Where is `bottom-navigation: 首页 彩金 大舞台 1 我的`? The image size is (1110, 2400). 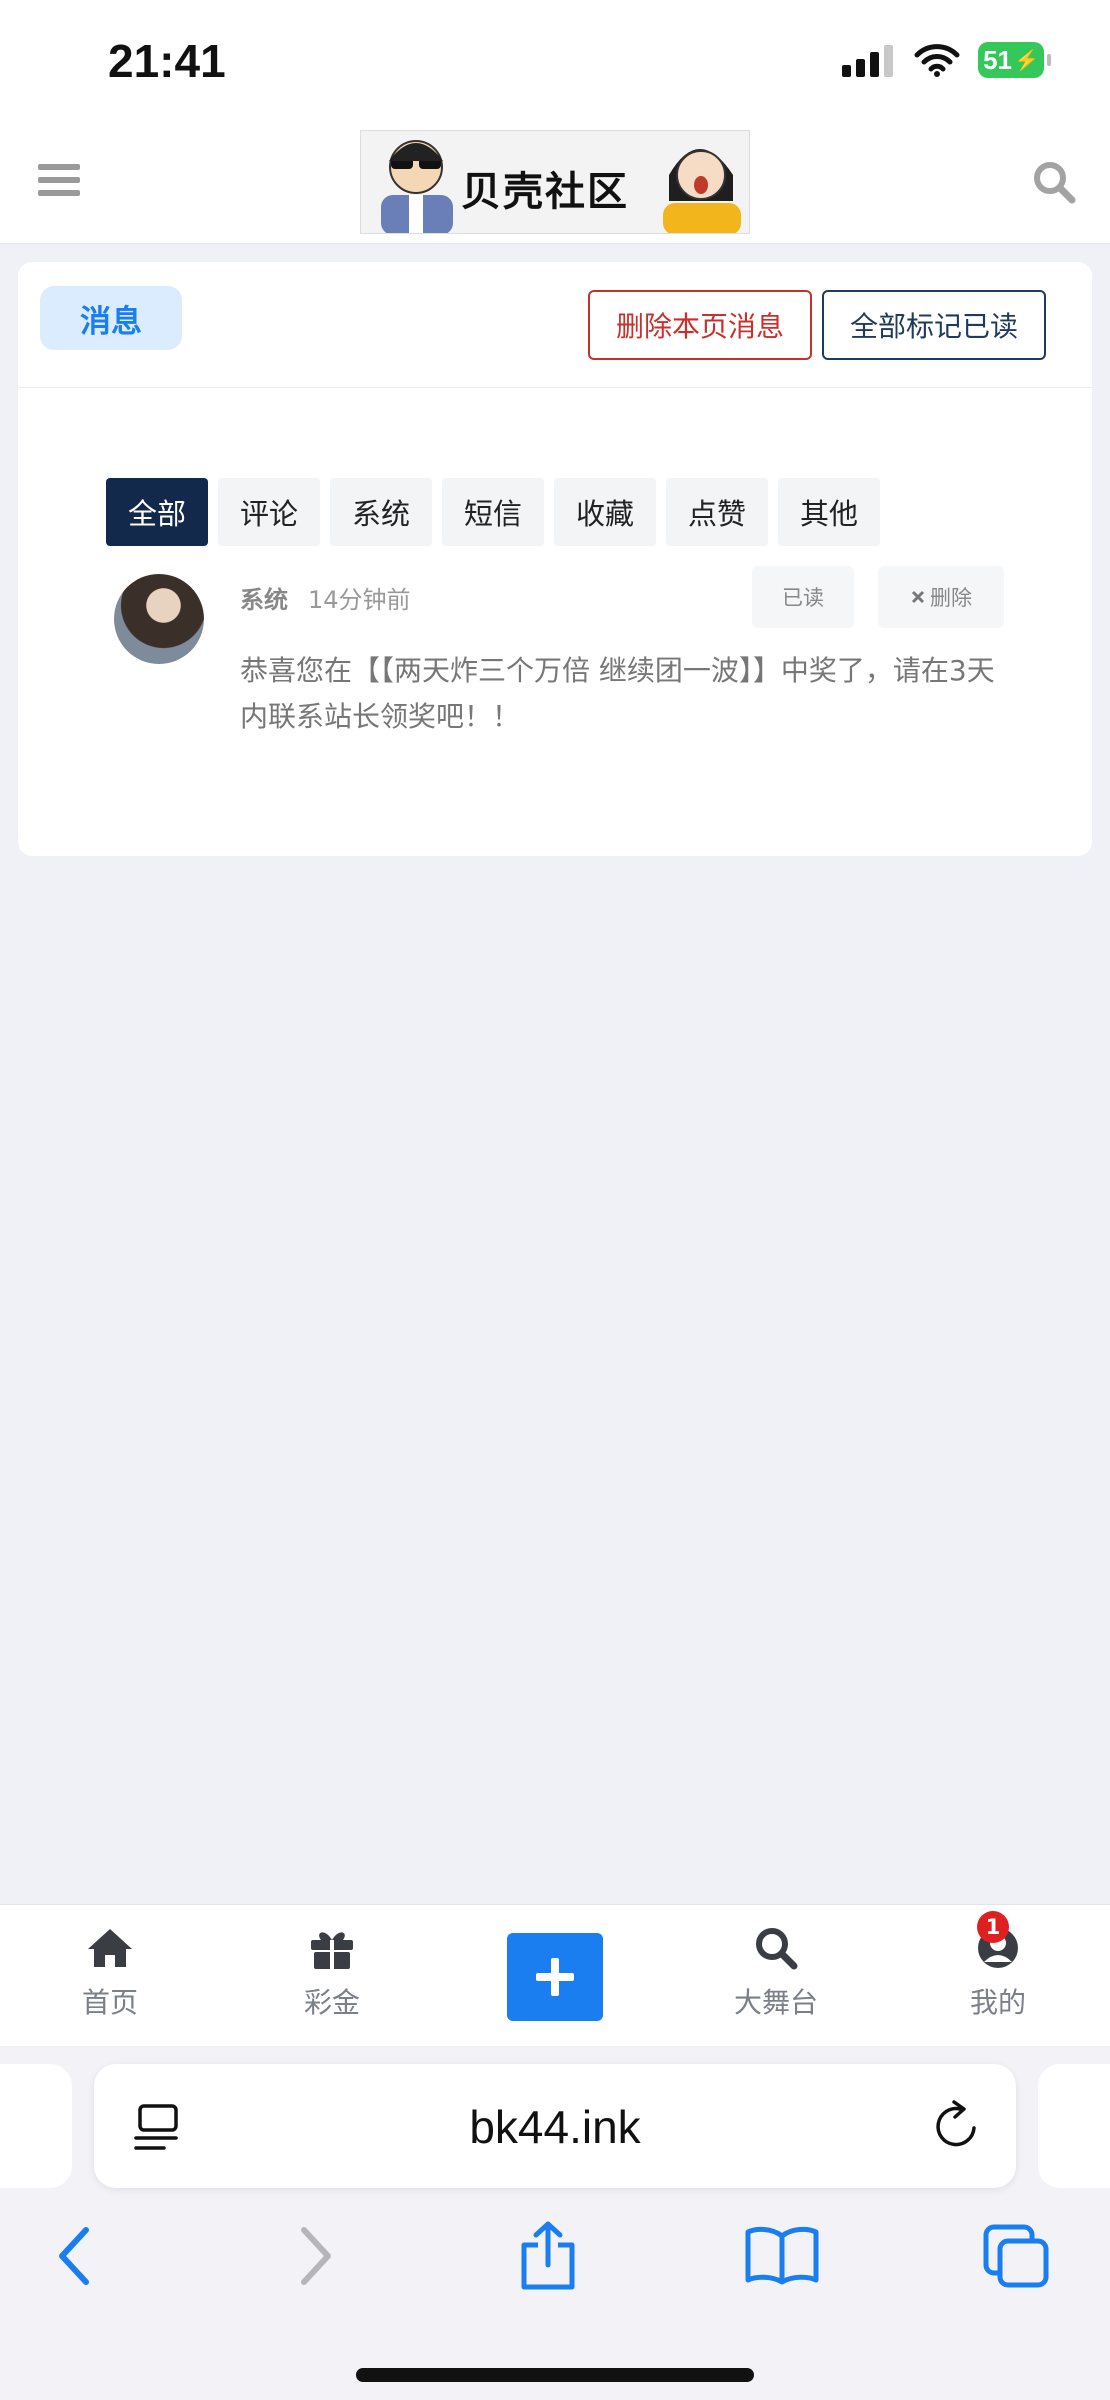 bottom-navigation: 首页 彩金 大舞台 1 我的 is located at coordinates (555, 1975).